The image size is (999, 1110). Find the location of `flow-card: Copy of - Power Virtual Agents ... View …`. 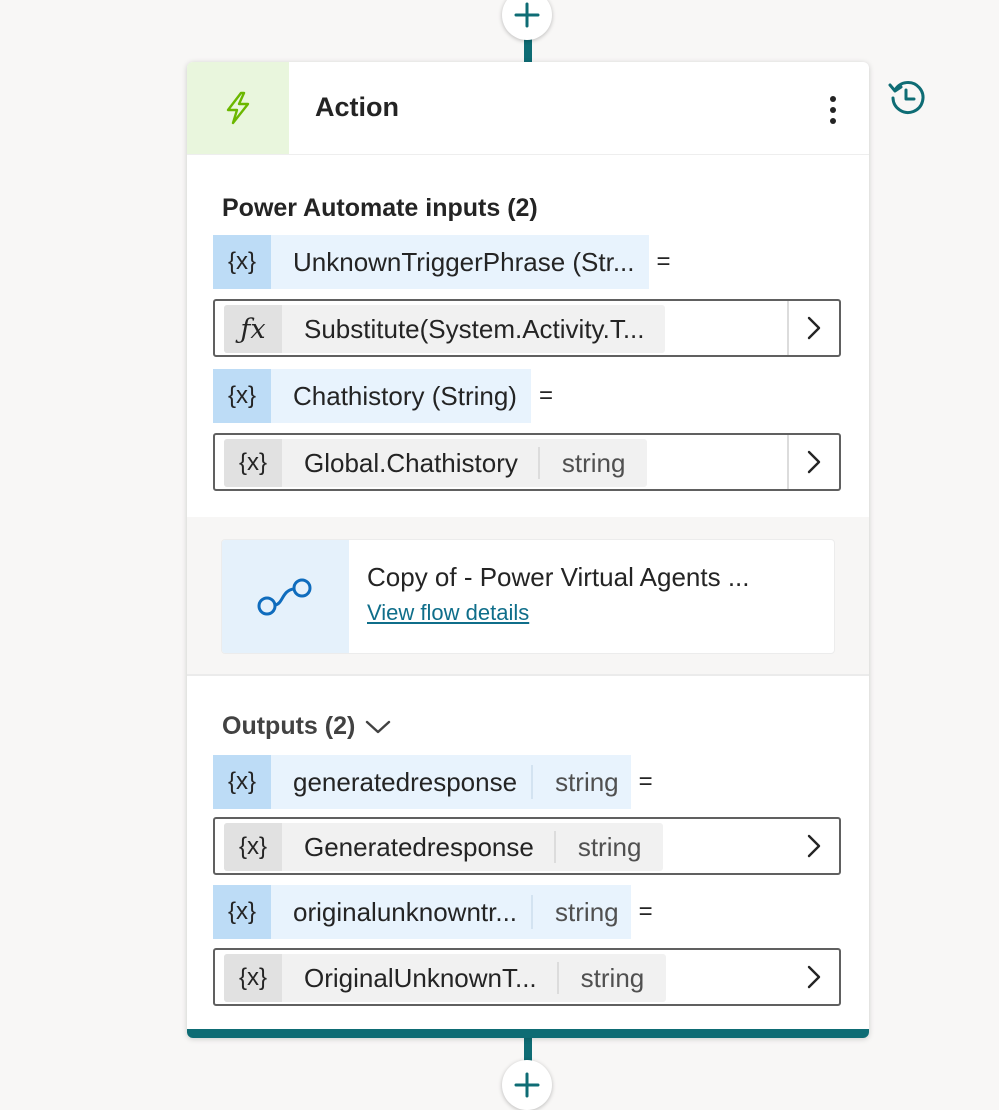

flow-card: Copy of - Power Virtual Agents ... View … is located at coordinates (528, 596).